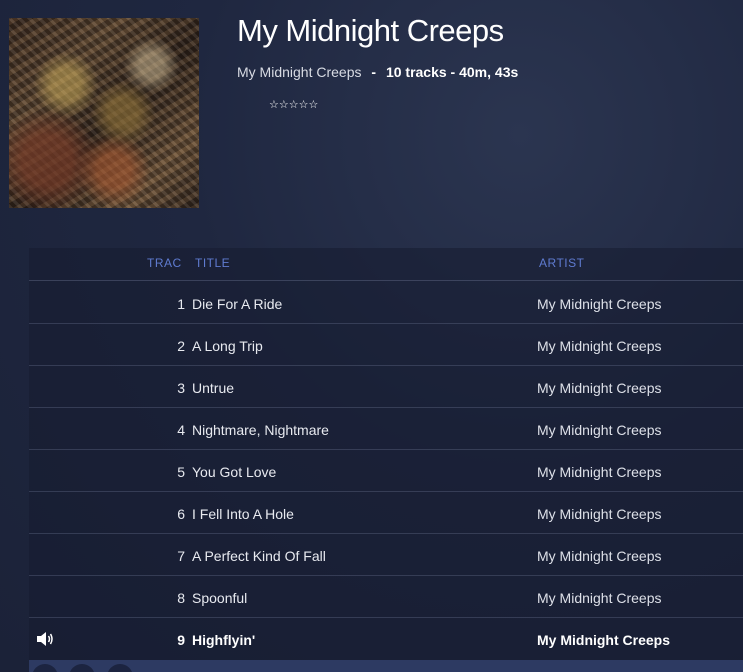 This screenshot has width=743, height=672. What do you see at coordinates (104, 113) in the screenshot?
I see `album-art` at bounding box center [104, 113].